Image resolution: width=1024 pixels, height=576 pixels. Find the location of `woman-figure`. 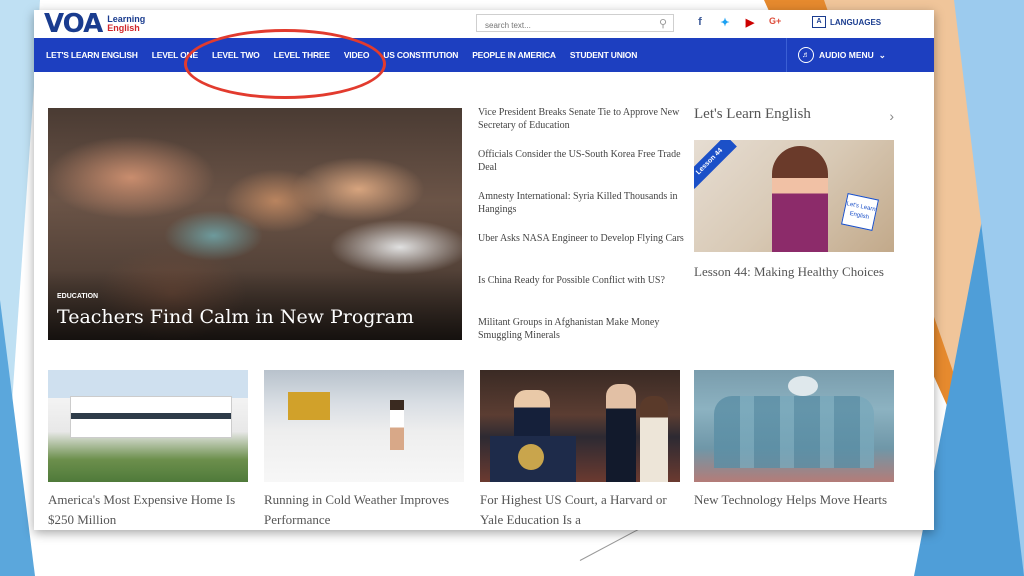

woman-figure is located at coordinates (654, 439).